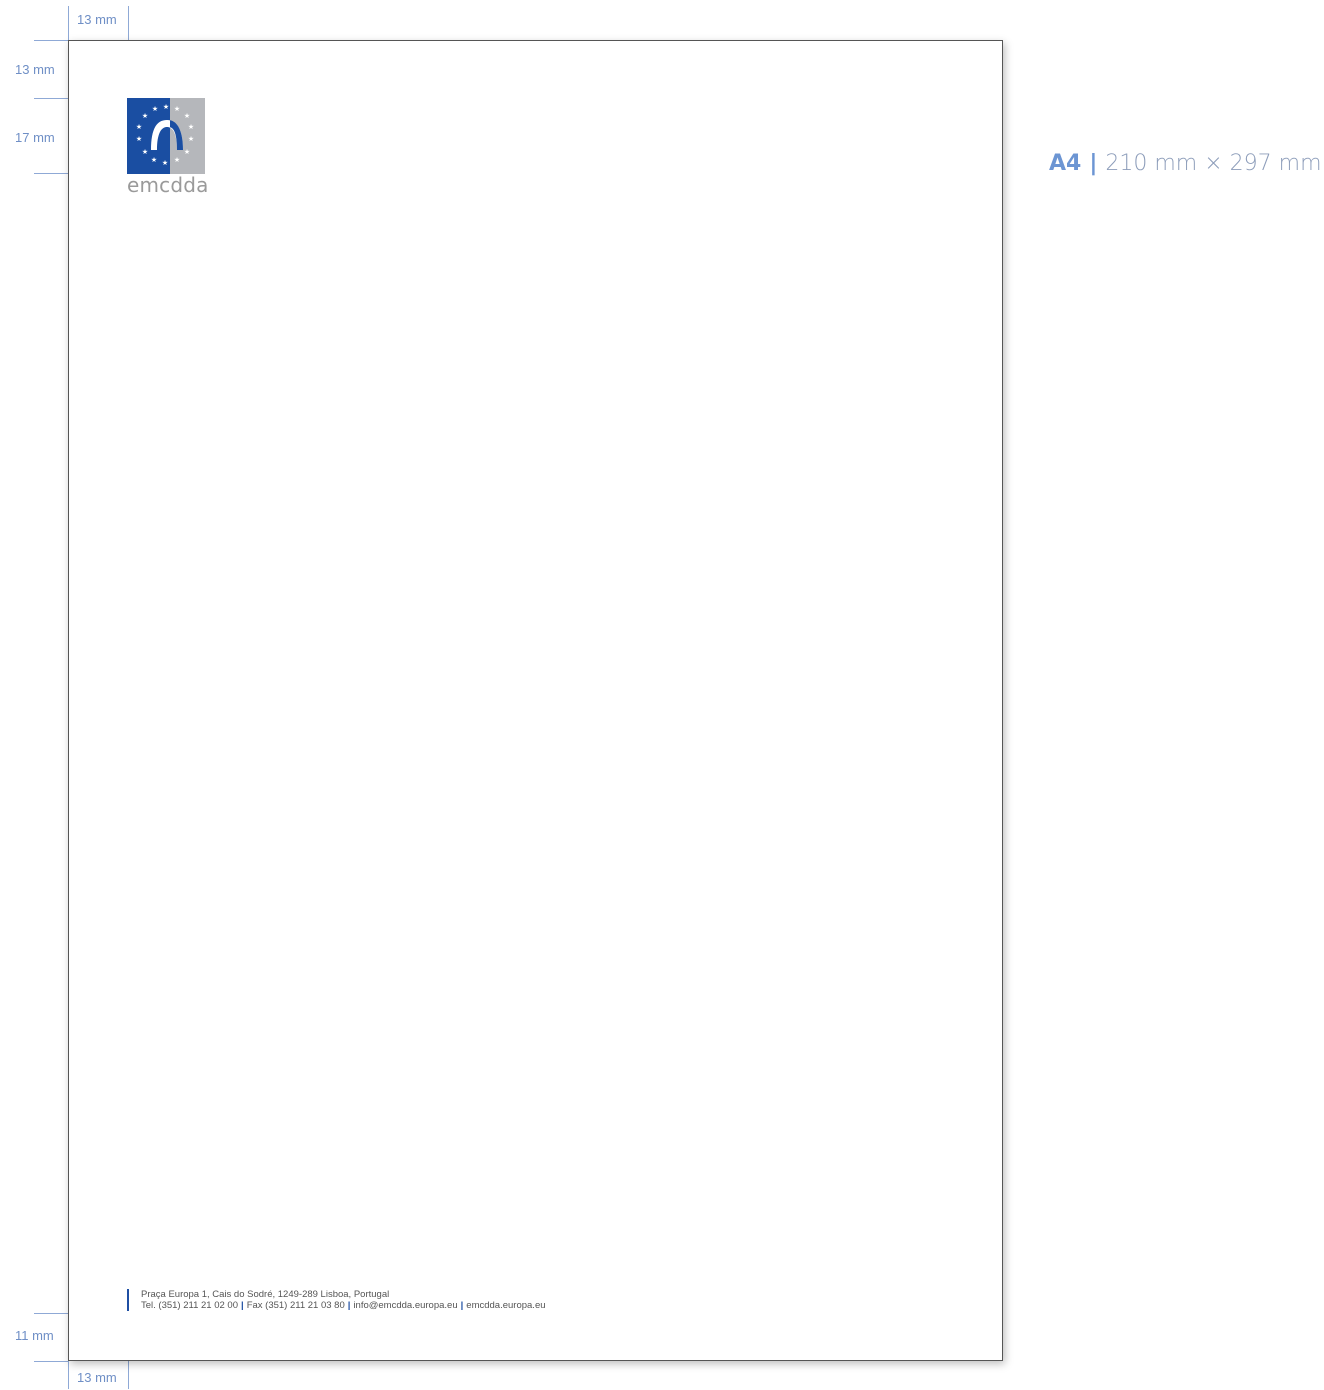  What do you see at coordinates (1213, 163) in the screenshot?
I see `format-size-dims: 210 mm × 297 mm` at bounding box center [1213, 163].